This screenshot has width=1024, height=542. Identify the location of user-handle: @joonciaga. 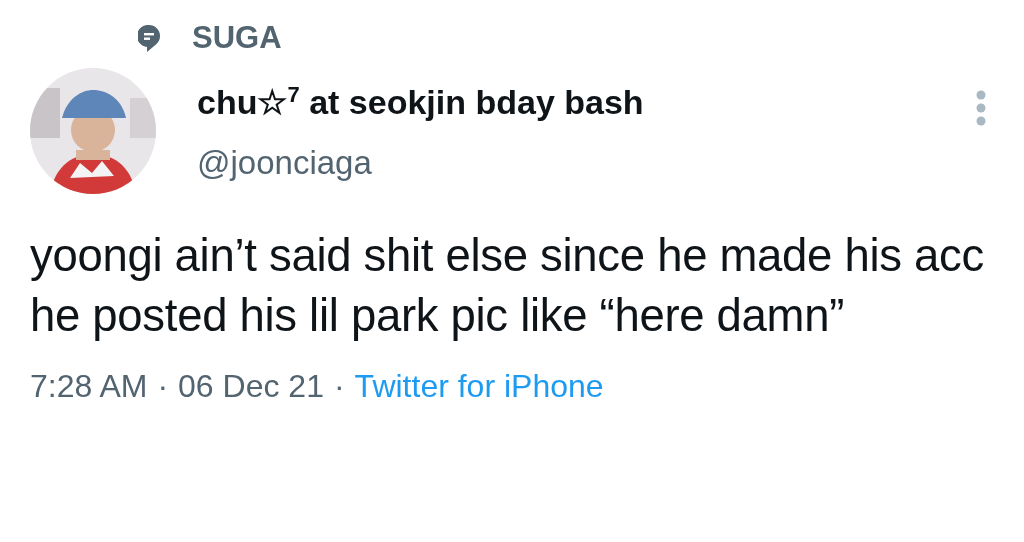
(586, 163).